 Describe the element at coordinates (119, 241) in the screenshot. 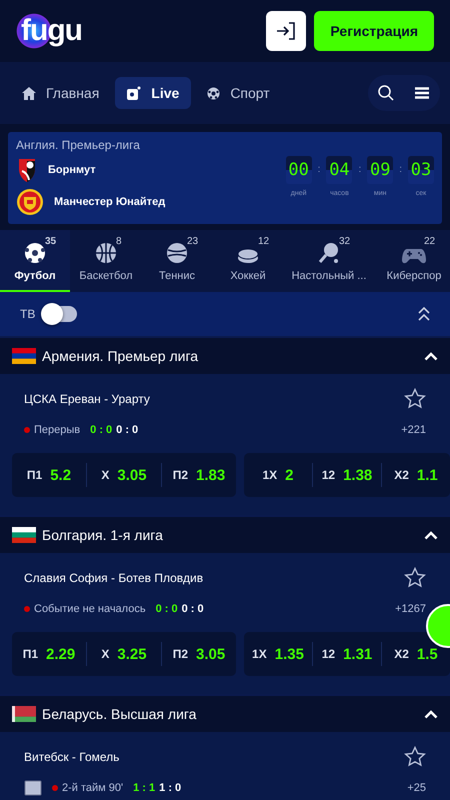

I see `event-count: 8` at that location.